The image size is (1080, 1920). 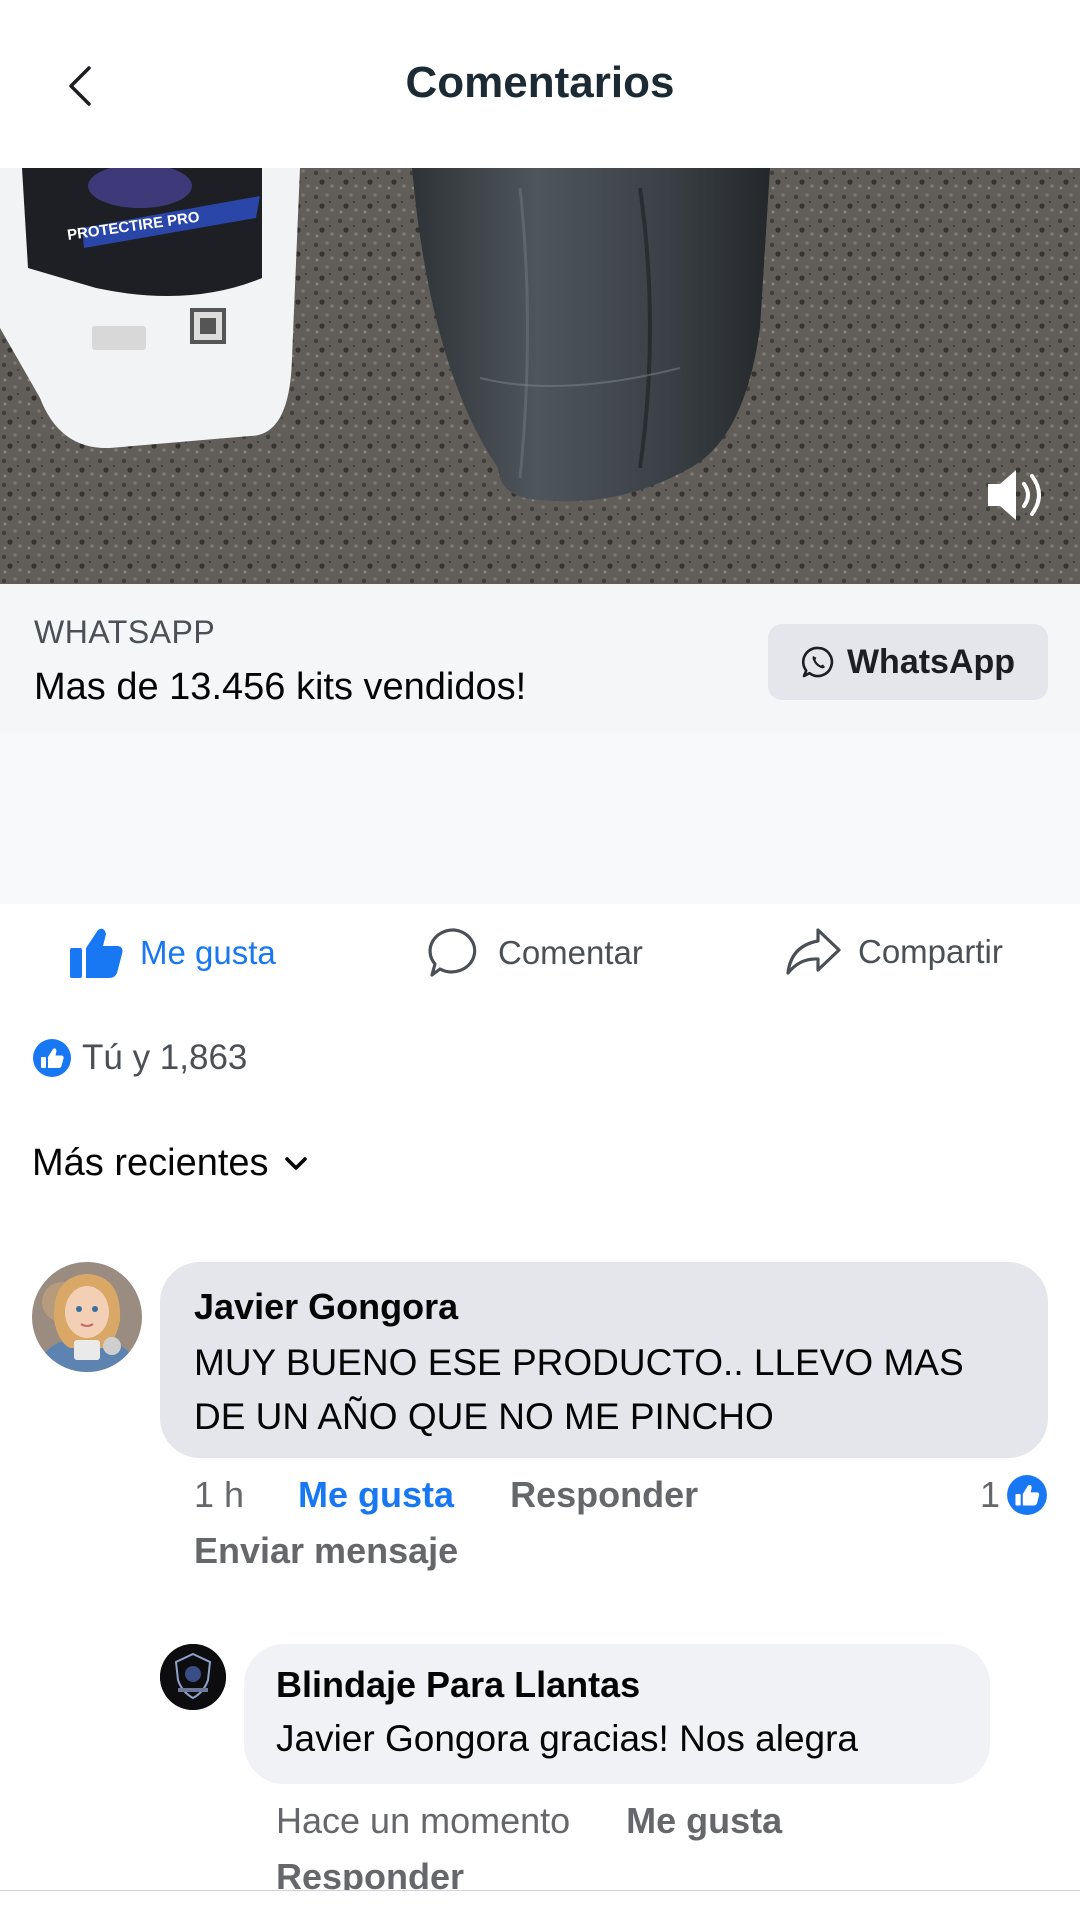 What do you see at coordinates (813, 951) in the screenshot?
I see `share-icon` at bounding box center [813, 951].